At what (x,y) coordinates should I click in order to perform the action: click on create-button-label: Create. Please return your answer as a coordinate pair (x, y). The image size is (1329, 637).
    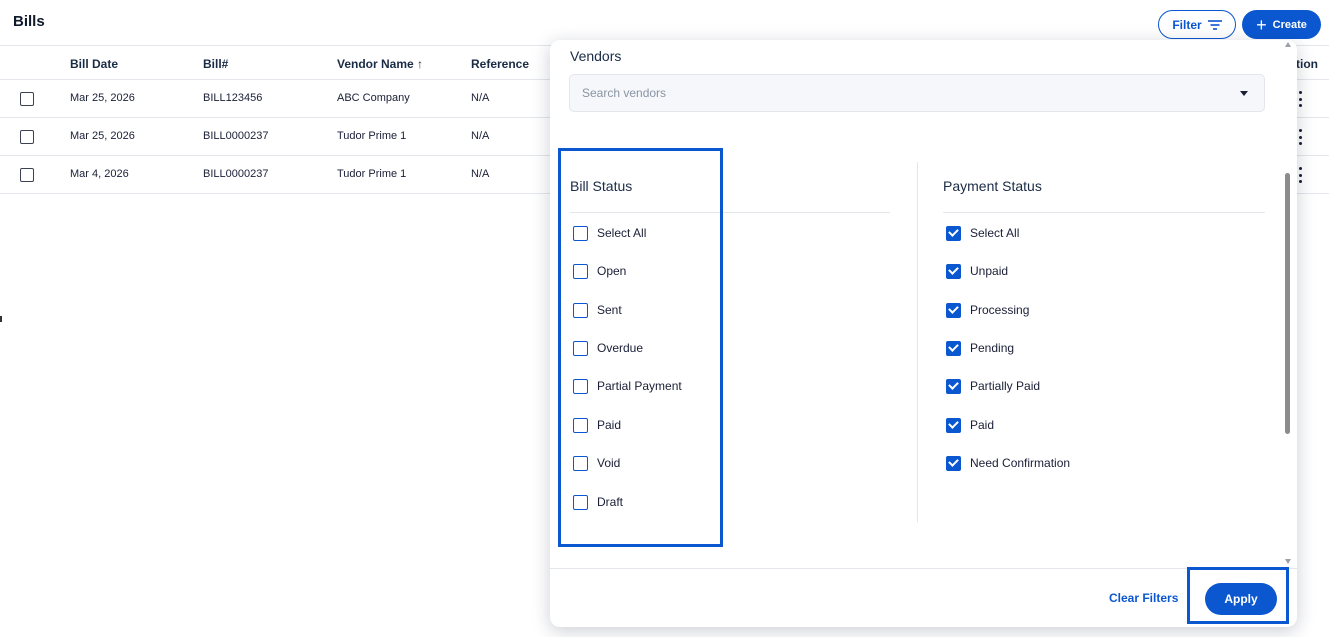
    Looking at the image, I should click on (1289, 24).